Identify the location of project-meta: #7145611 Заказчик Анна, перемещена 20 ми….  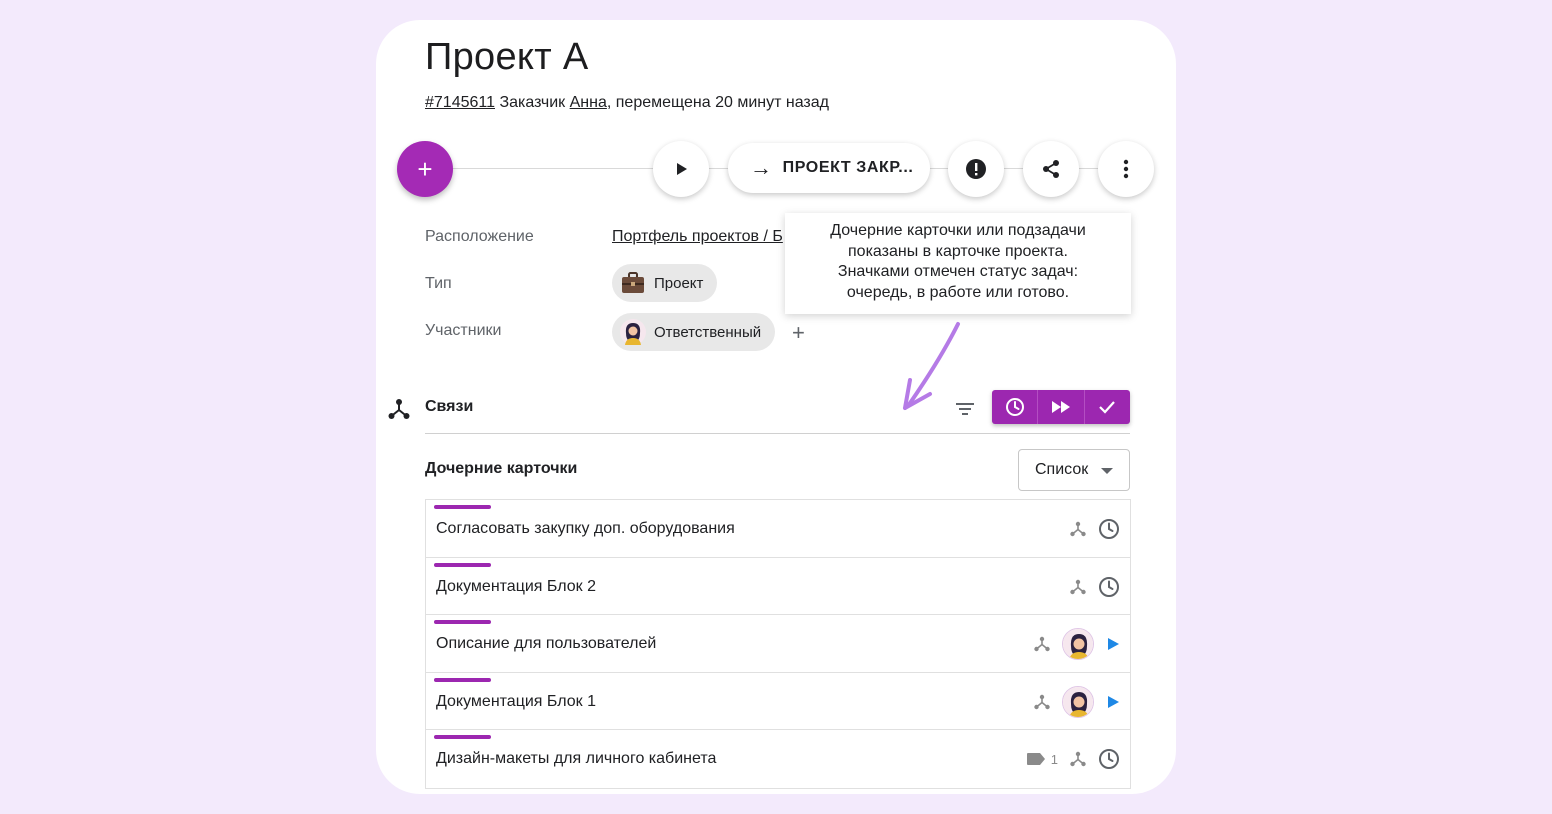
(627, 103).